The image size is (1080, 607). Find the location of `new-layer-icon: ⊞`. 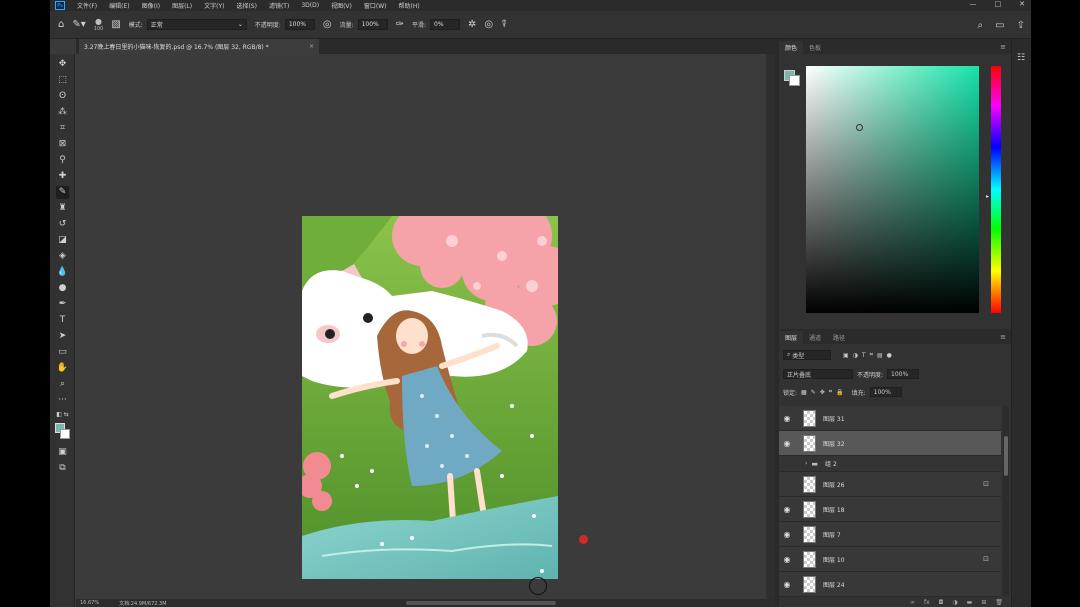

new-layer-icon: ⊞ is located at coordinates (983, 603).